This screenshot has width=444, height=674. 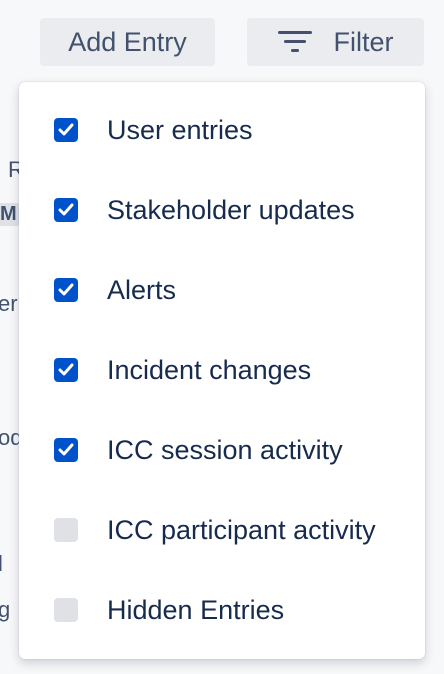 I want to click on filter-option-label: Stakeholder updates, so click(x=231, y=209).